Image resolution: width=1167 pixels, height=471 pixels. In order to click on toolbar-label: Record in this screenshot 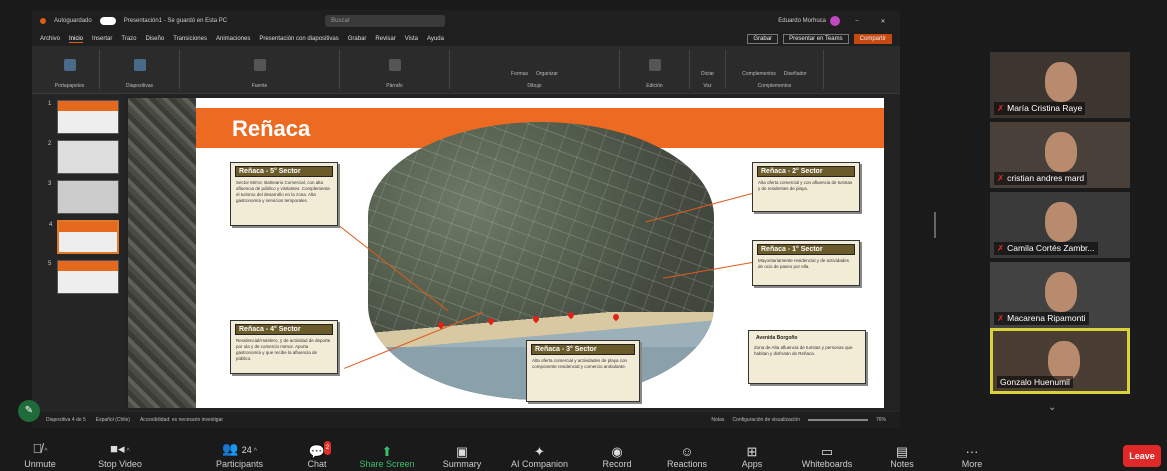, I will do `click(617, 464)`.